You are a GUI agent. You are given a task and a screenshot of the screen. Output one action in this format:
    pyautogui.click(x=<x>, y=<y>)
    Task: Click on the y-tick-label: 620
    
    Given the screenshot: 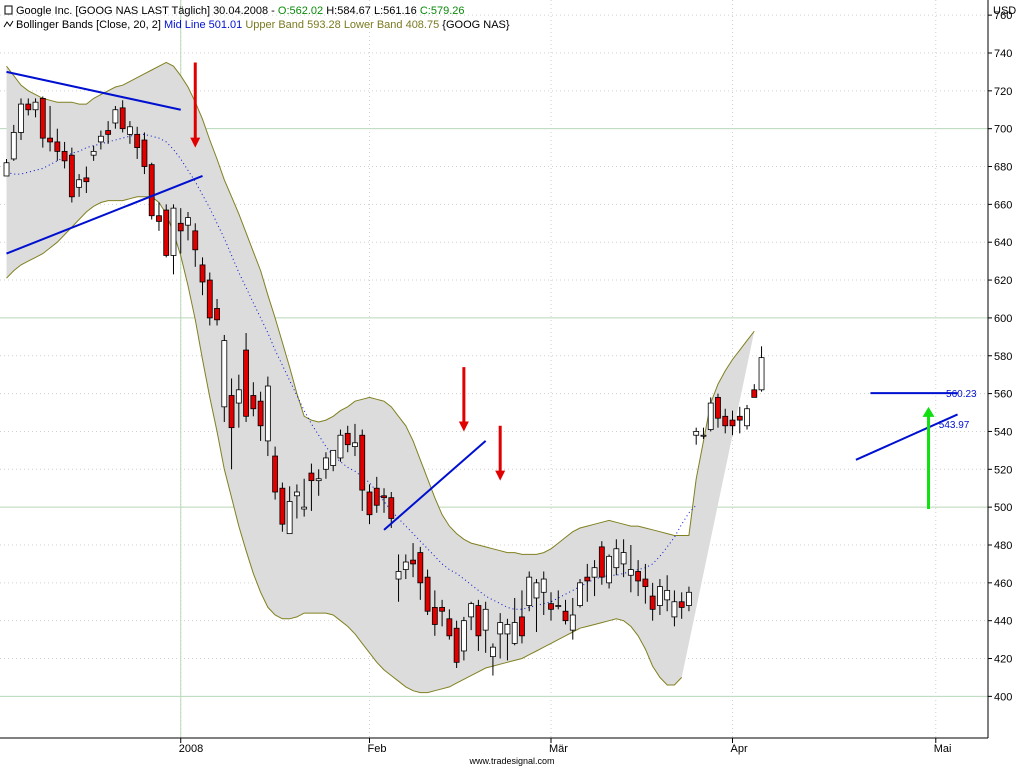 What is the action you would take?
    pyautogui.click(x=1003, y=281)
    